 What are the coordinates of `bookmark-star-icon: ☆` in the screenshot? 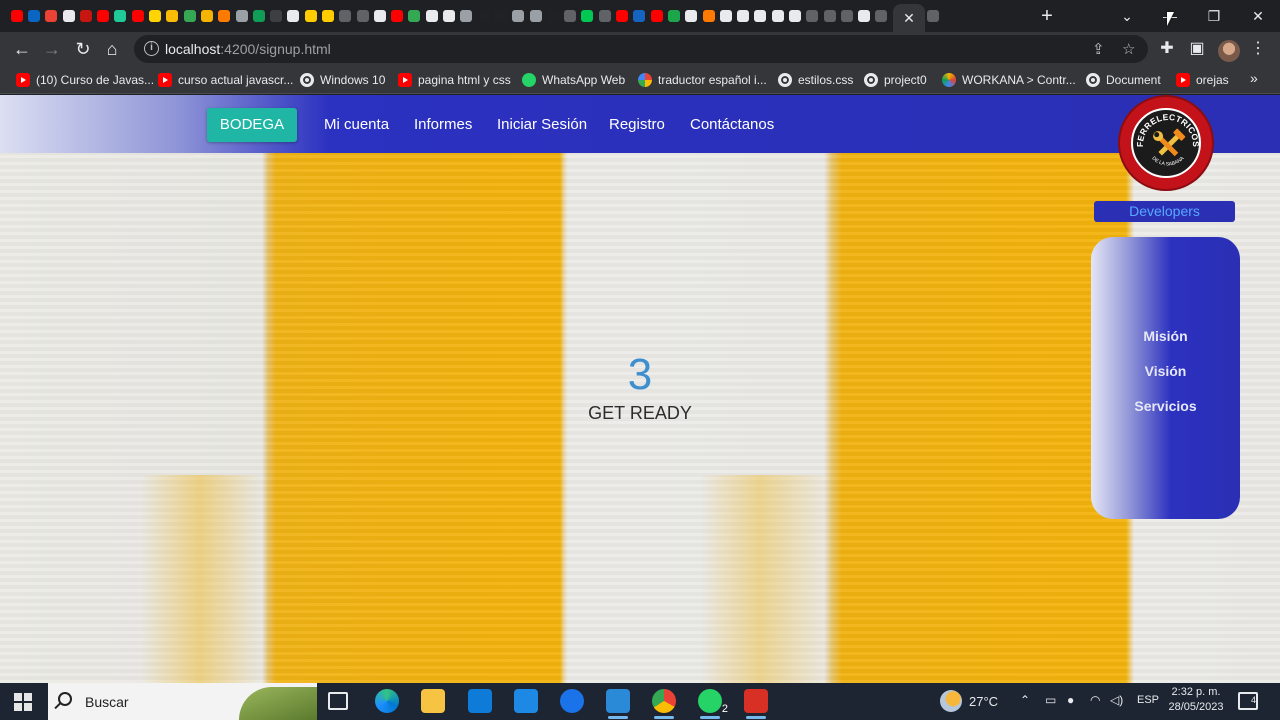 It's located at (1128, 49).